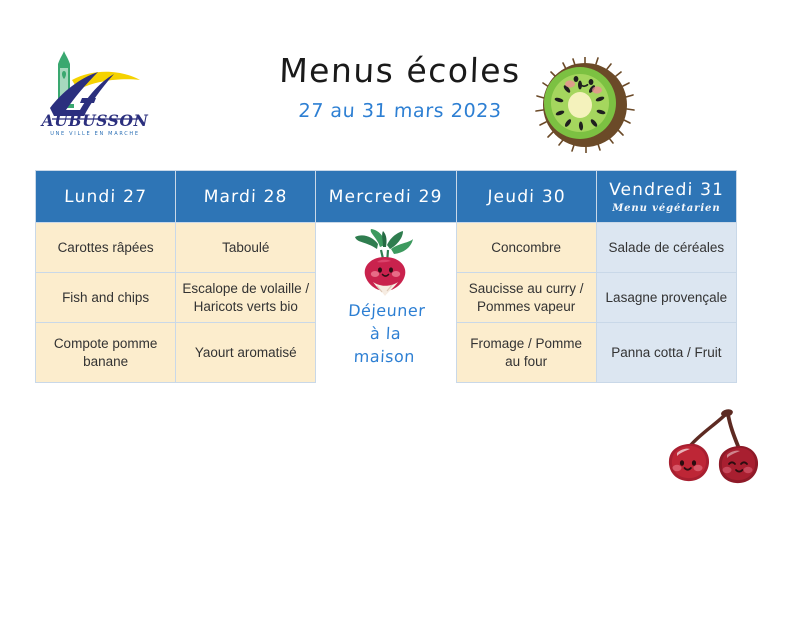 This screenshot has height=618, width=800. Describe the element at coordinates (400, 70) in the screenshot. I see `page-title: Menus écoles` at that location.